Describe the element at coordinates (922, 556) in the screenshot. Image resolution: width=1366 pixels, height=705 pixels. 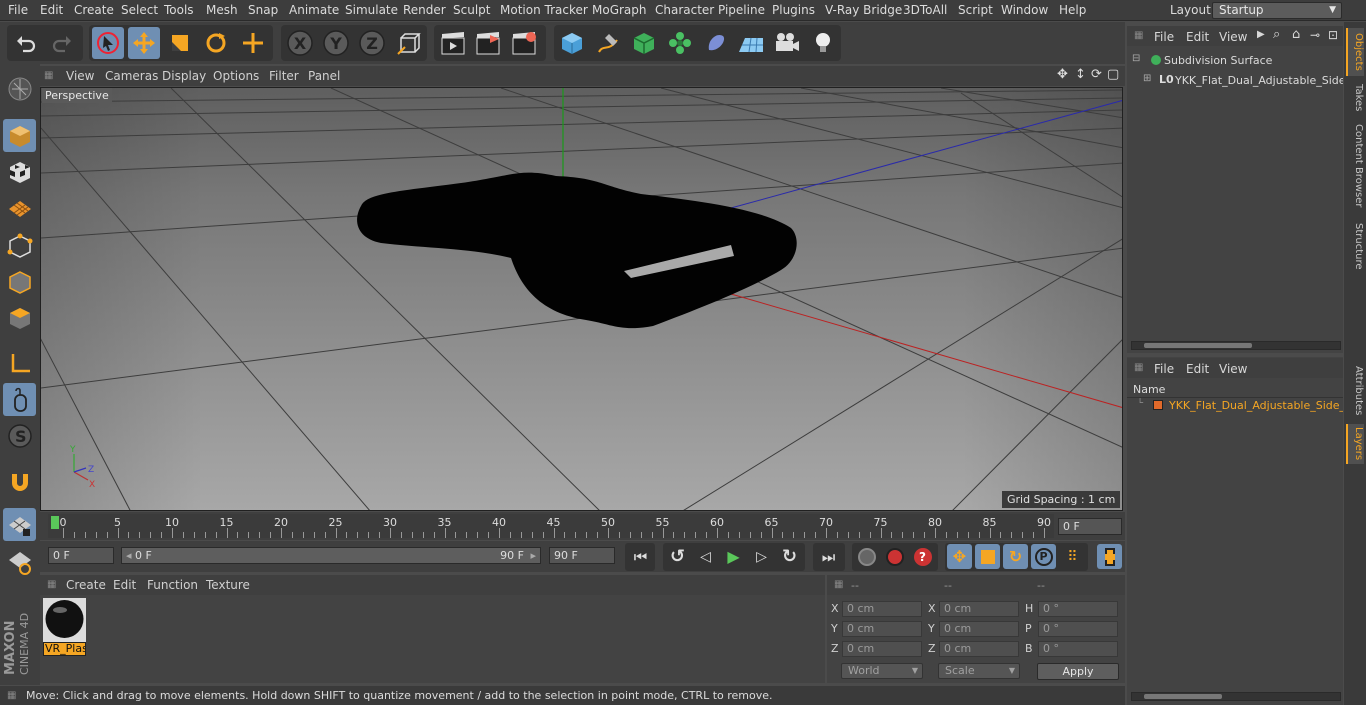
I see `keyframe-selection-button: ?` at that location.